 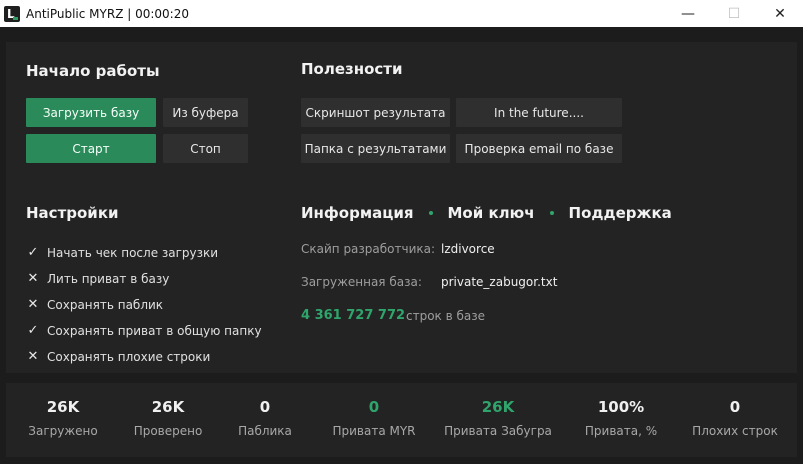 What do you see at coordinates (491, 213) in the screenshot?
I see `tab-my-key: Мой ключ` at bounding box center [491, 213].